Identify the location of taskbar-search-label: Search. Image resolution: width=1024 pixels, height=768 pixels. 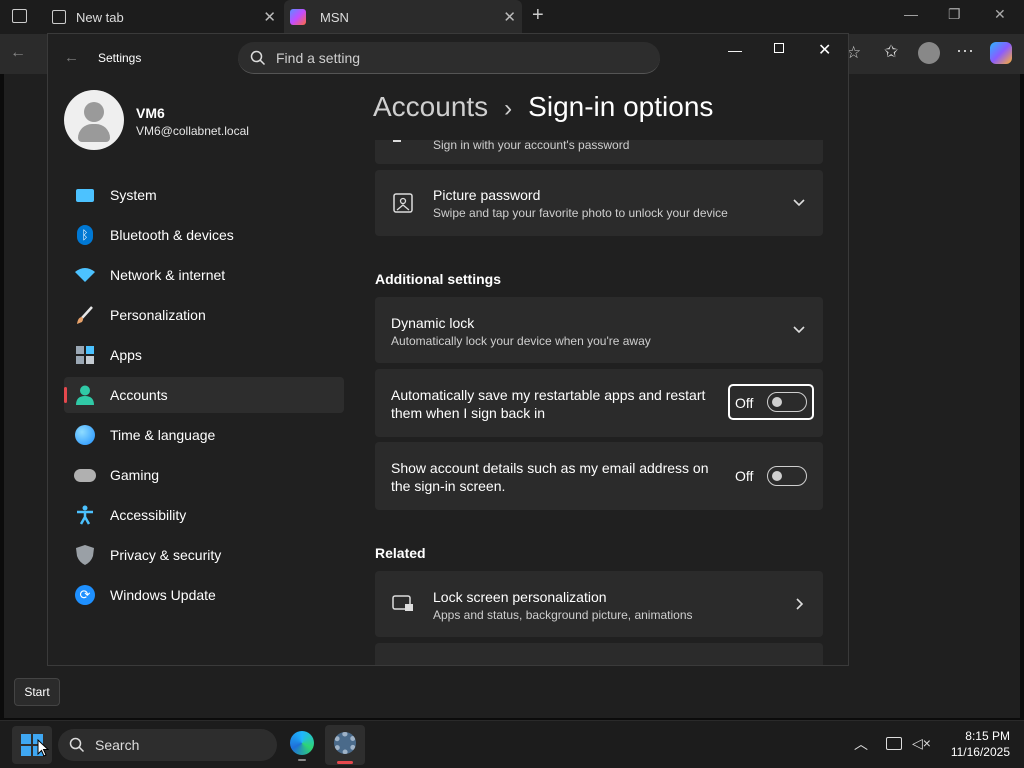
(117, 745).